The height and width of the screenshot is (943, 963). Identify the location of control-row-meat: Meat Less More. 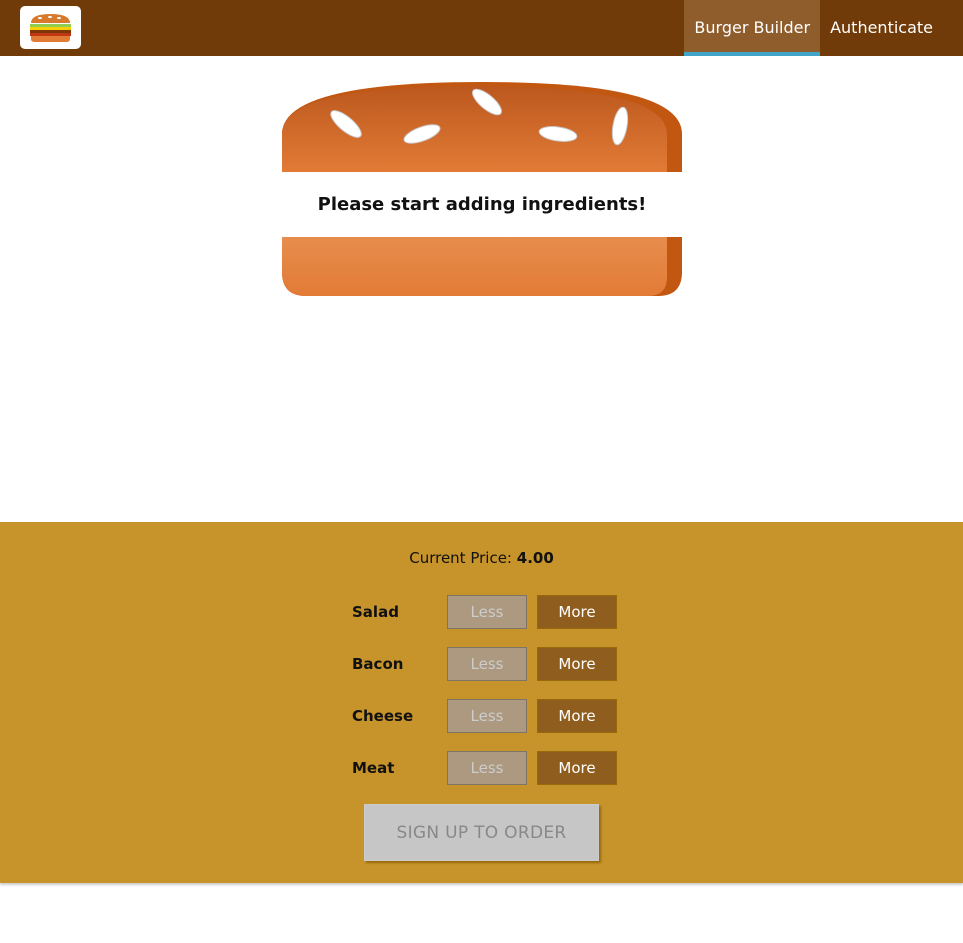
(484, 768).